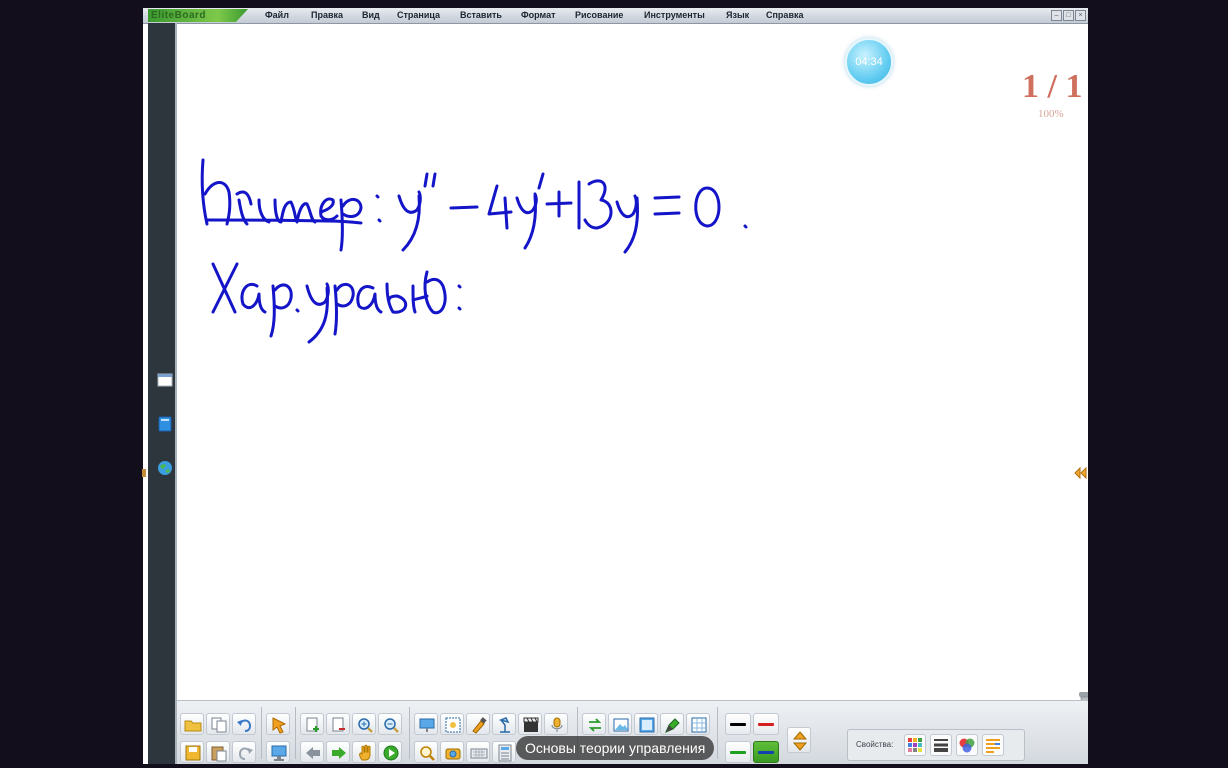 This screenshot has width=1228, height=768. What do you see at coordinates (875, 744) in the screenshot?
I see `properties-label: Свойства:` at bounding box center [875, 744].